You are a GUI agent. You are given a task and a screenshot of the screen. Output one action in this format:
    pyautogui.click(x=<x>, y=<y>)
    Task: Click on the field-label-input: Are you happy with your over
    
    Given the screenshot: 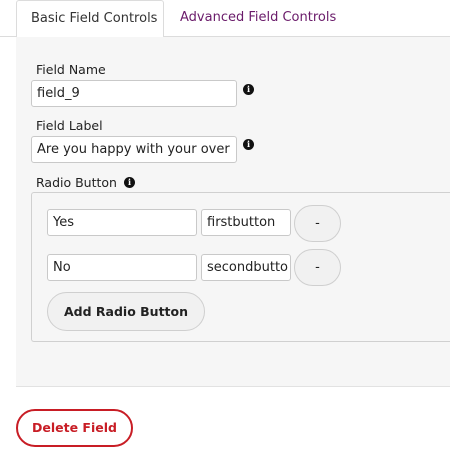 What is the action you would take?
    pyautogui.click(x=134, y=149)
    